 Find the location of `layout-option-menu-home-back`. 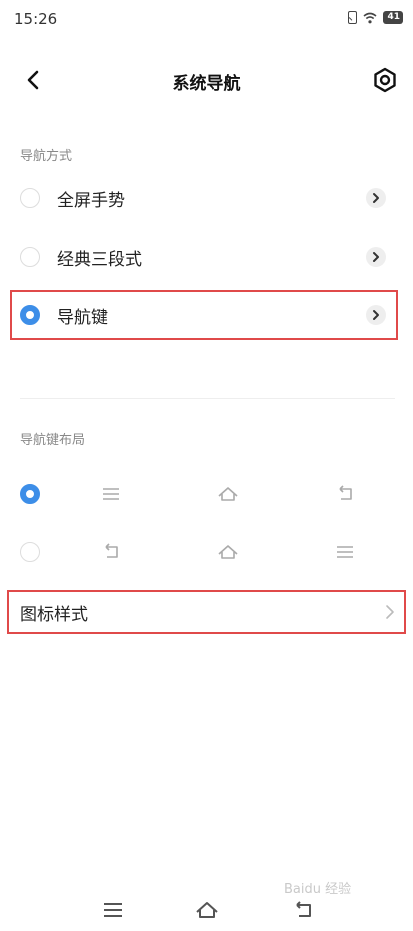

layout-option-menu-home-back is located at coordinates (206, 494).